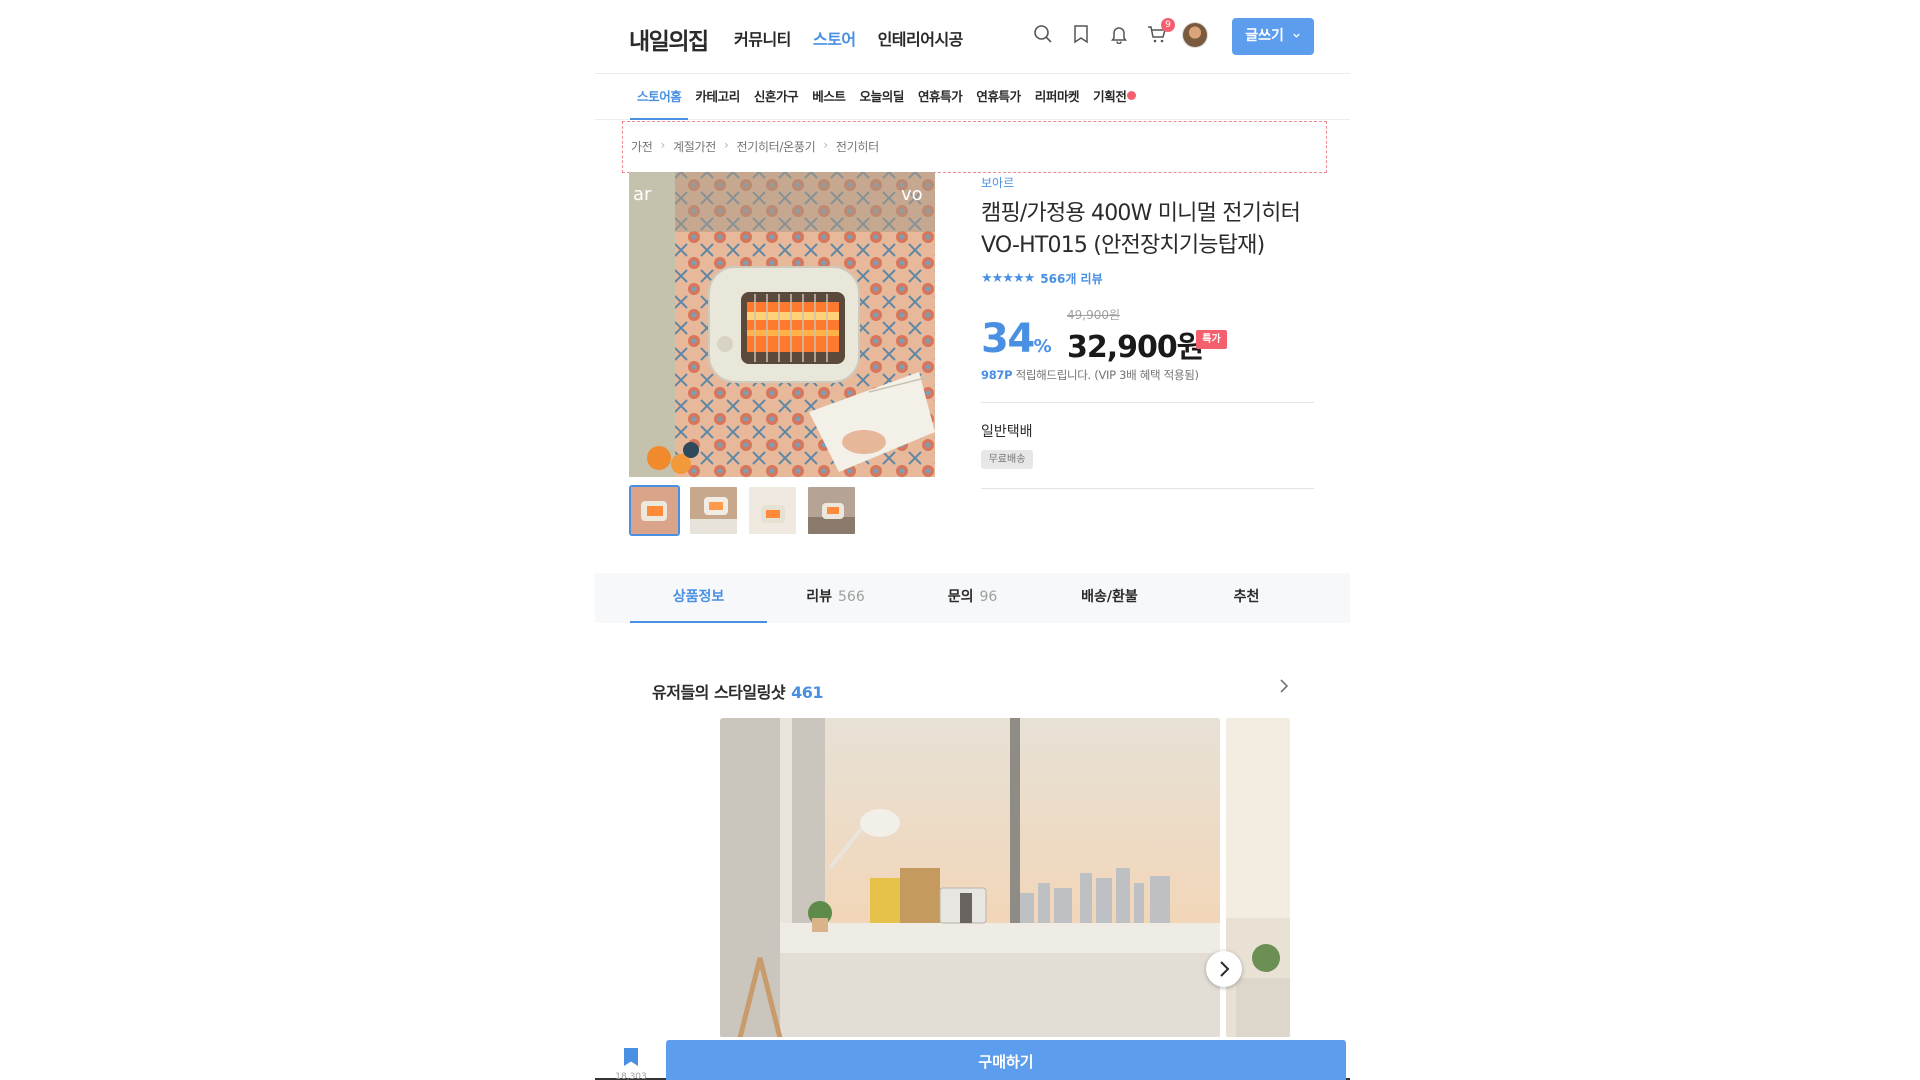 The height and width of the screenshot is (1080, 1920). What do you see at coordinates (970, 878) in the screenshot?
I see `styling-shot-image` at bounding box center [970, 878].